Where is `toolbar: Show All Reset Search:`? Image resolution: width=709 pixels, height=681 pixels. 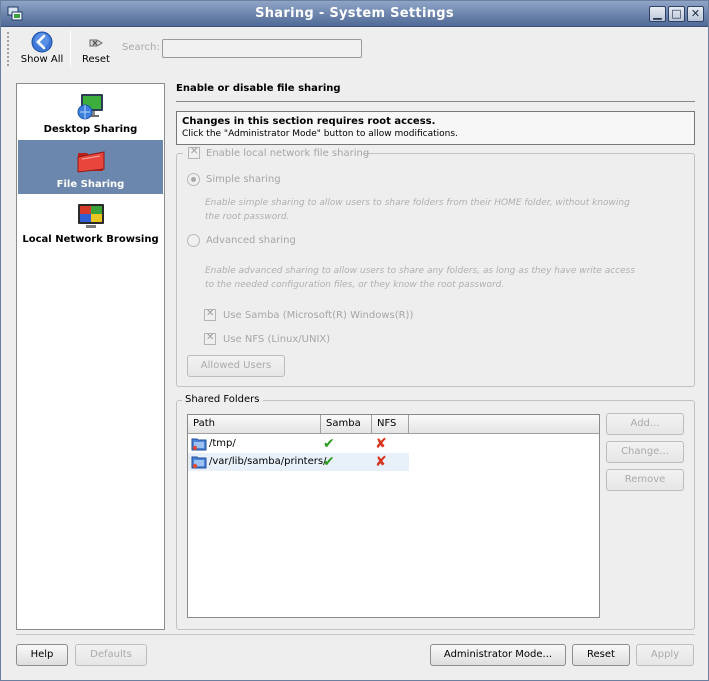
toolbar: Show All Reset Search: is located at coordinates (354, 49).